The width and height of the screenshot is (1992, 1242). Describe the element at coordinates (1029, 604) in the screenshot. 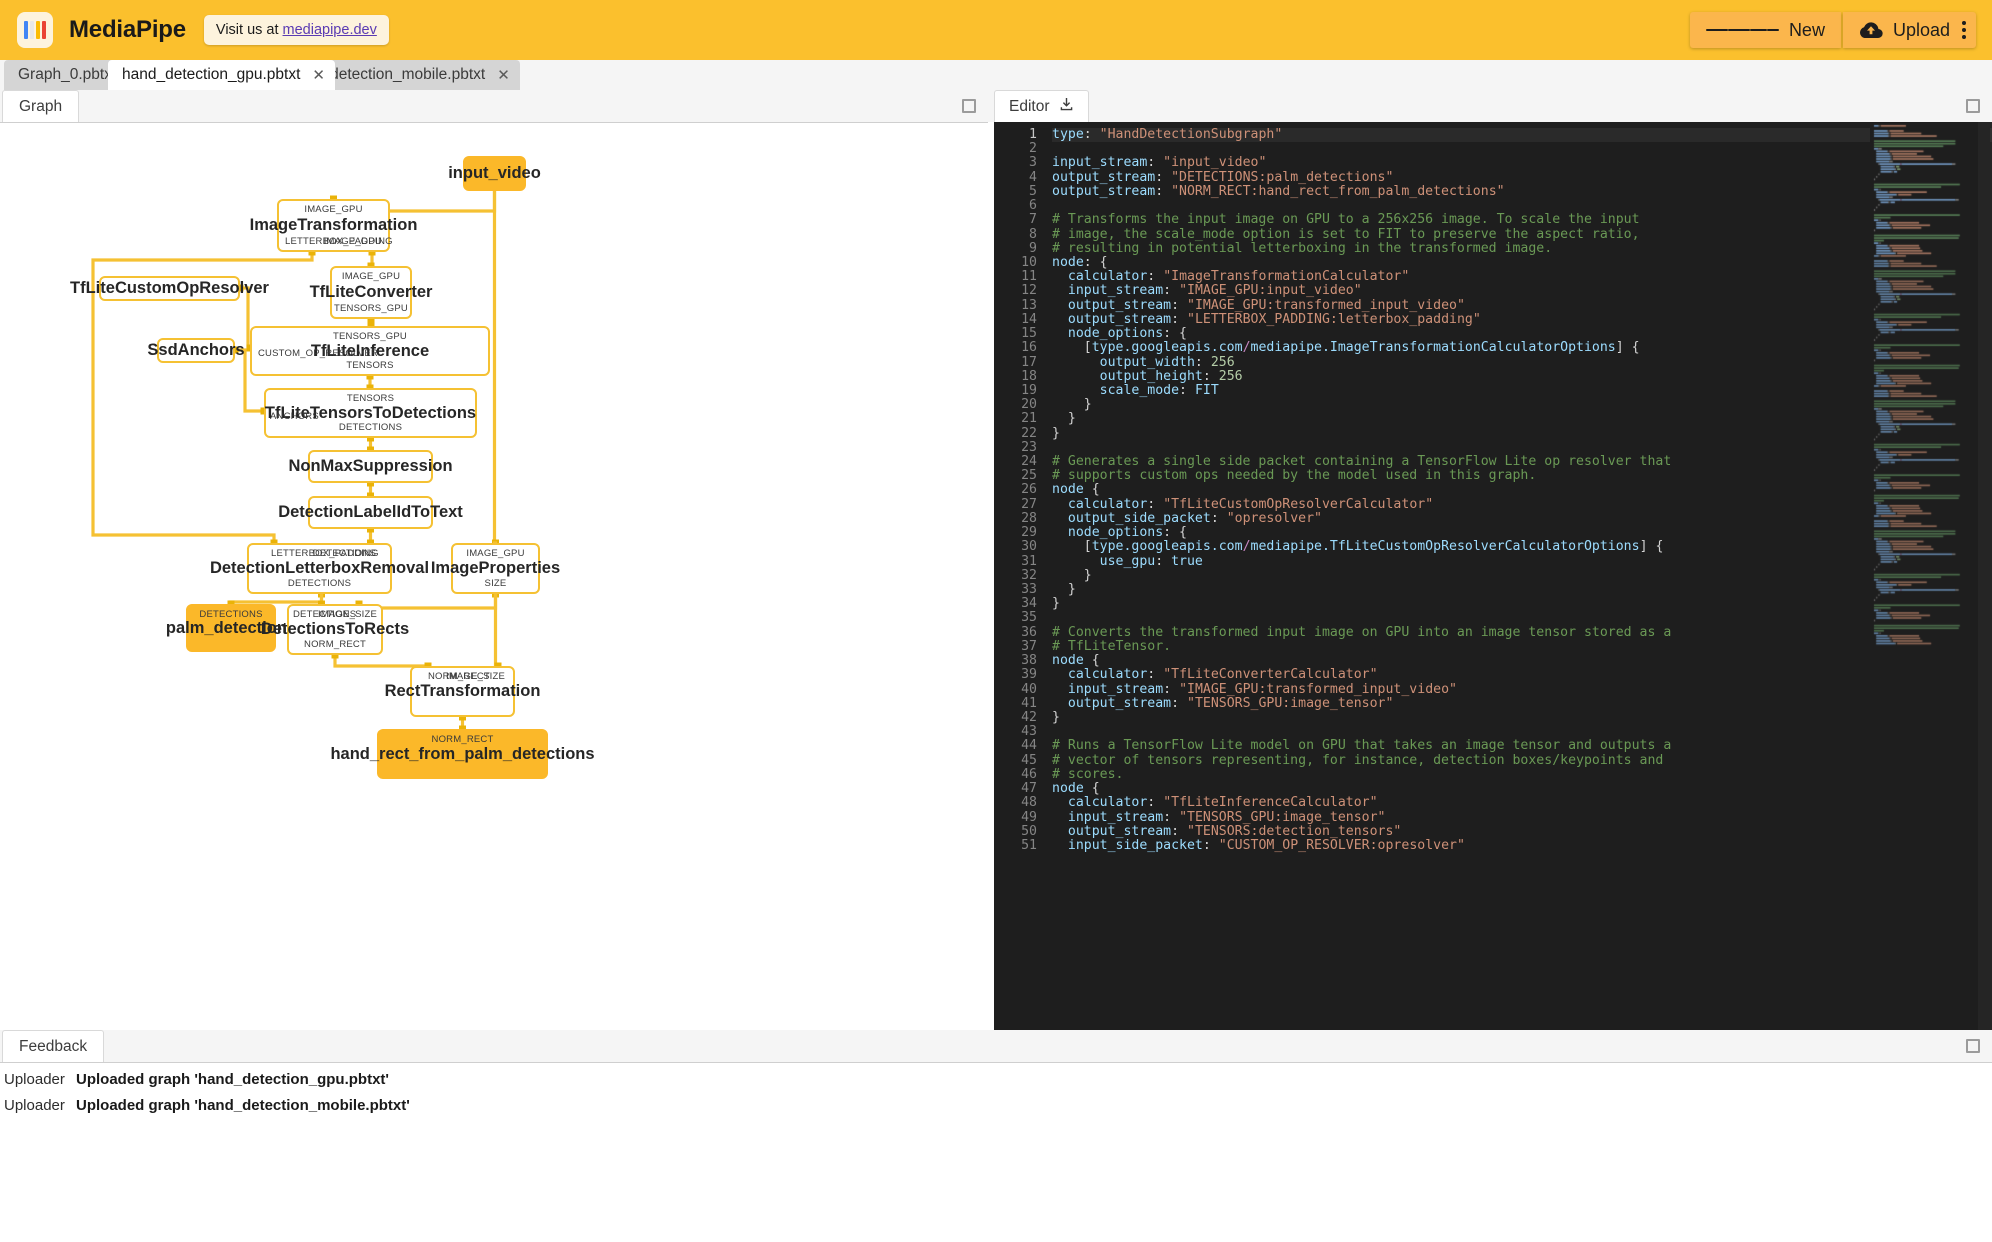

I see `line-number: 34` at that location.